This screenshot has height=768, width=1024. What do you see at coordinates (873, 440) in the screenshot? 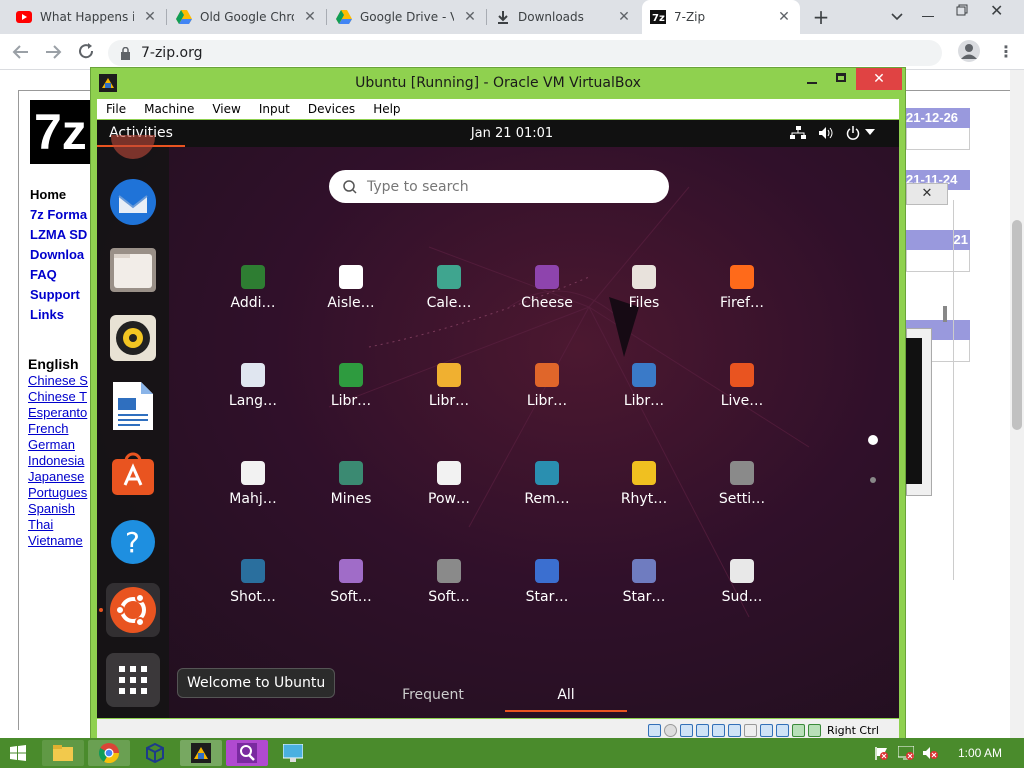
I see `page-indicator-active` at bounding box center [873, 440].